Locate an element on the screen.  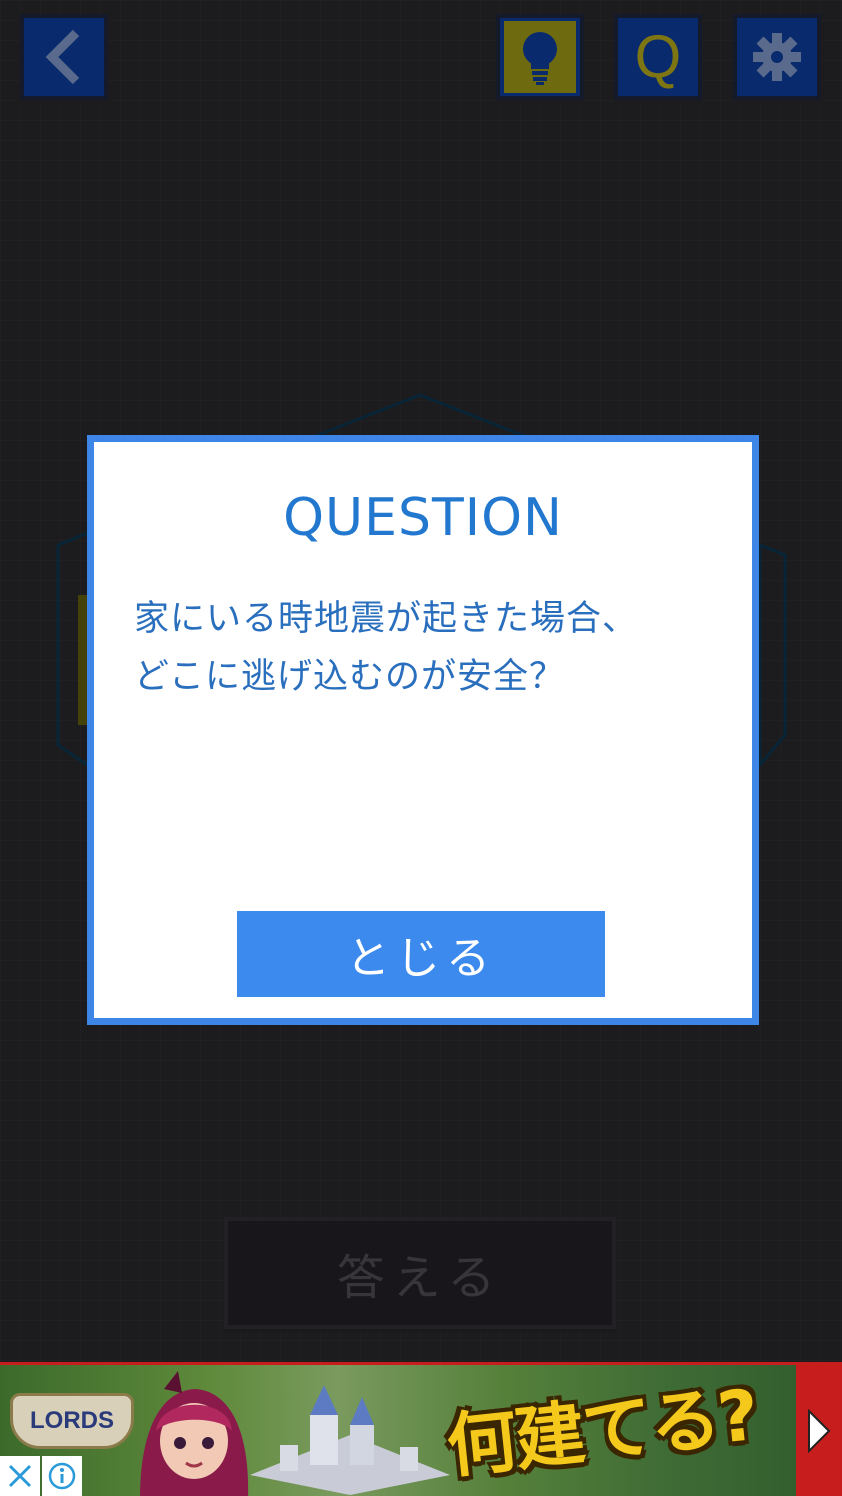
lightbulb-icon is located at coordinates (540, 58).